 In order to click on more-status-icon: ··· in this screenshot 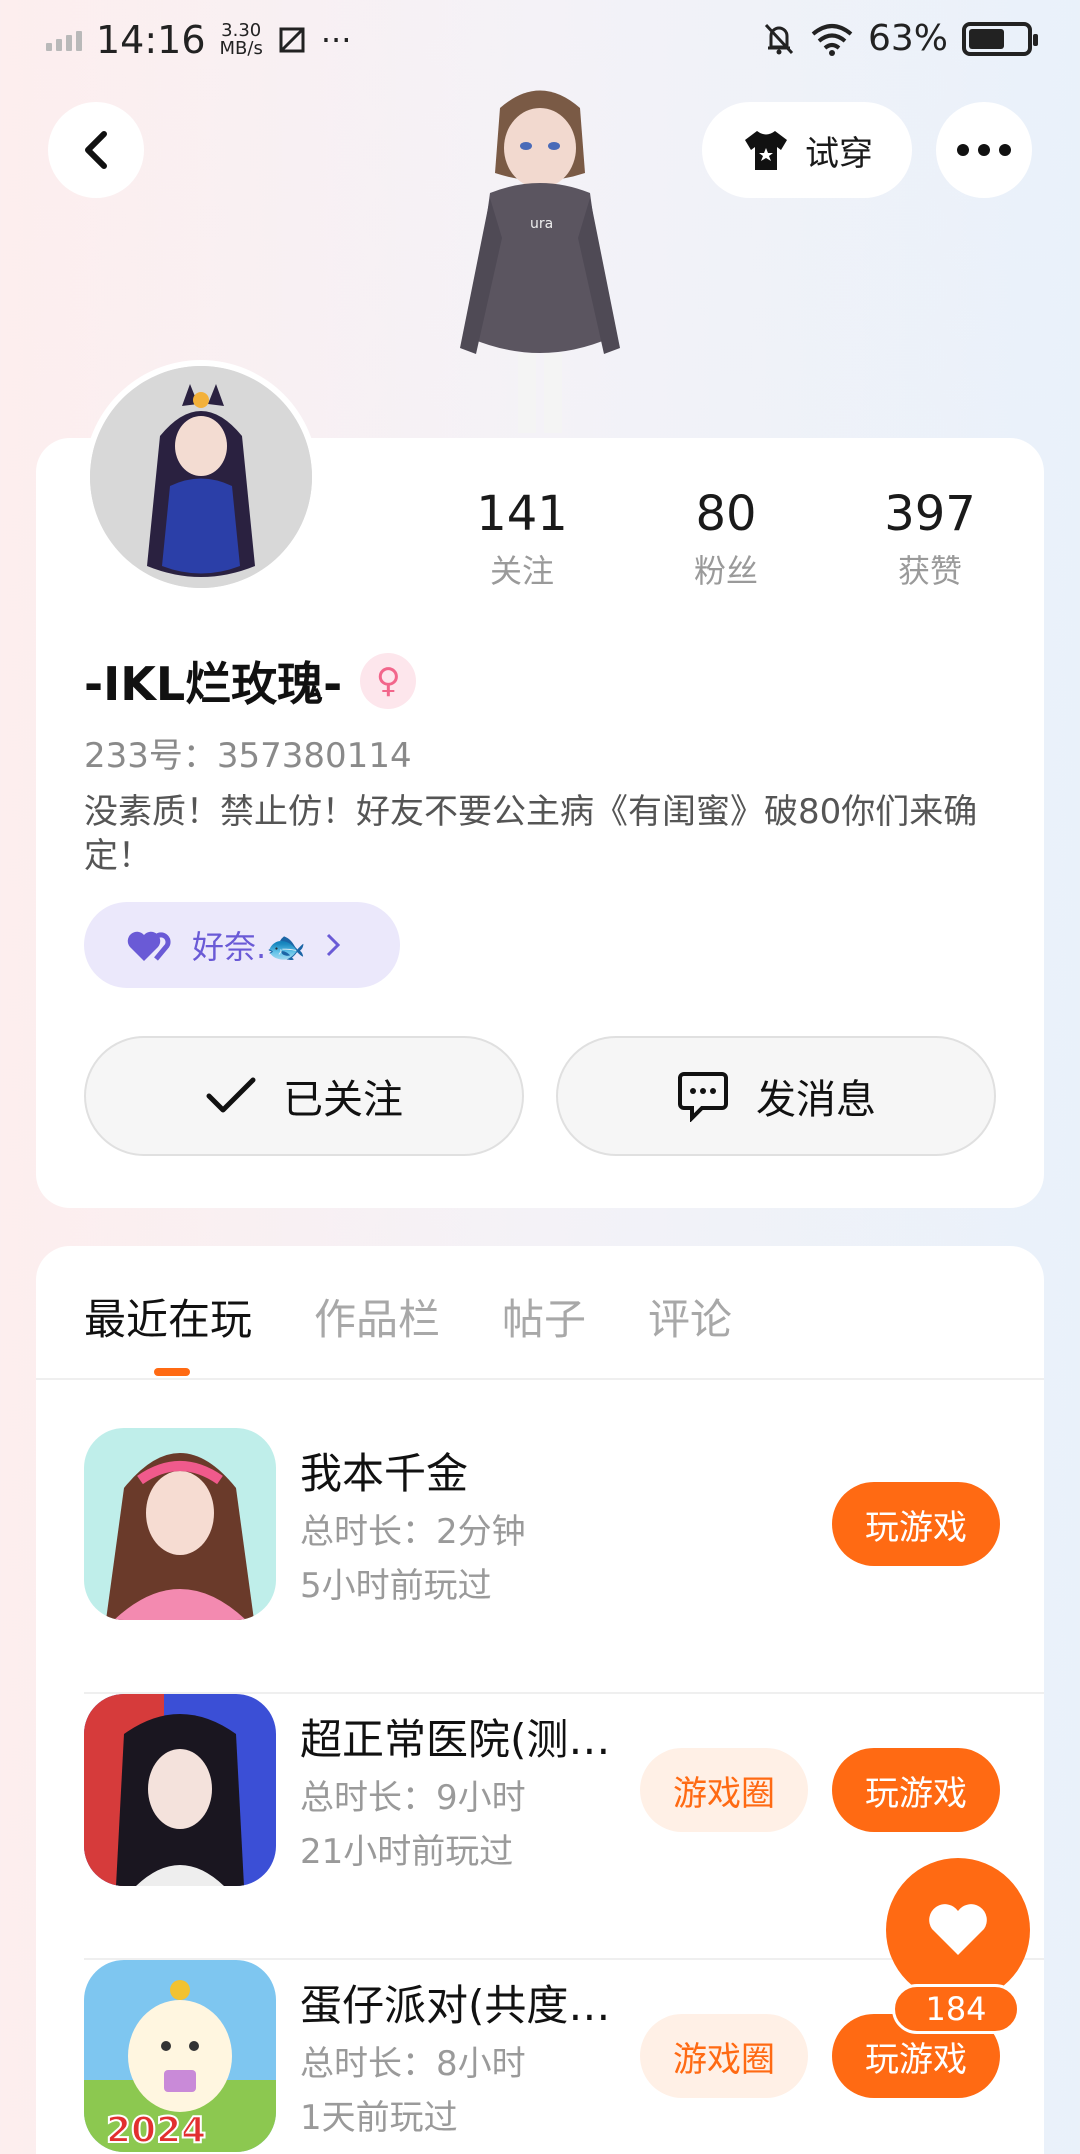, I will do `click(336, 40)`.